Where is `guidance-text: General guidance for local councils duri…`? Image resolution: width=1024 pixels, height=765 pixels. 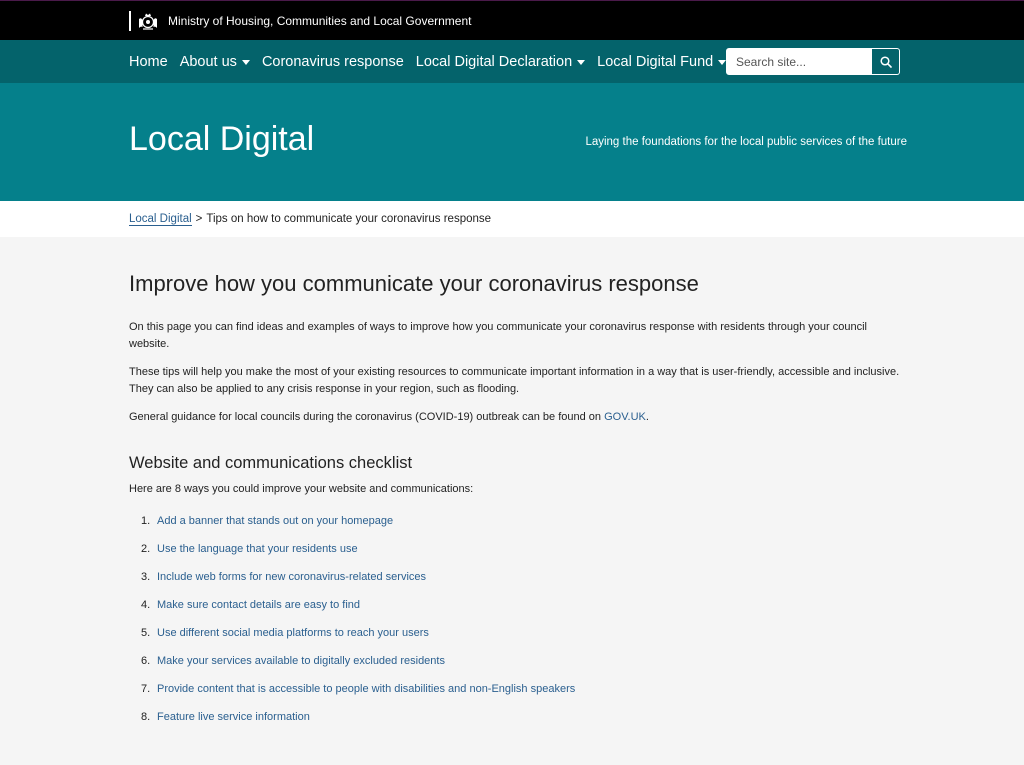
guidance-text: General guidance for local councils duri… is located at coordinates (367, 417).